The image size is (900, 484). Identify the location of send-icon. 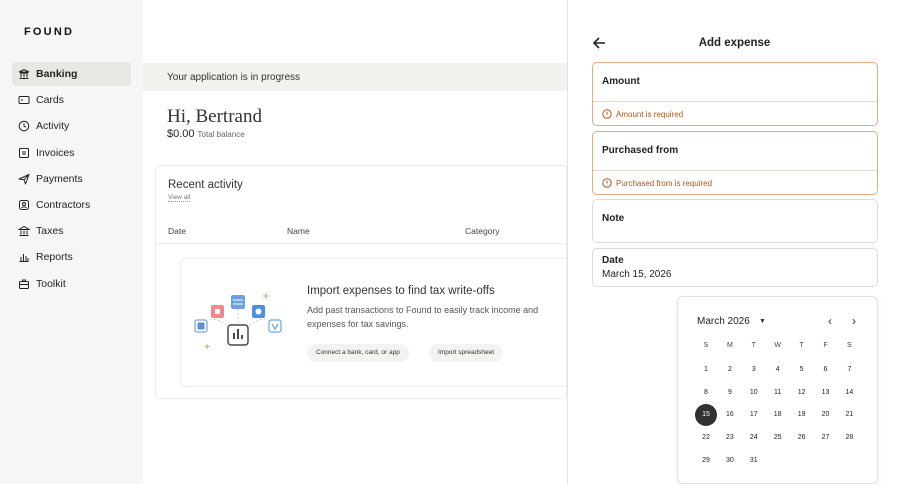
(24, 179).